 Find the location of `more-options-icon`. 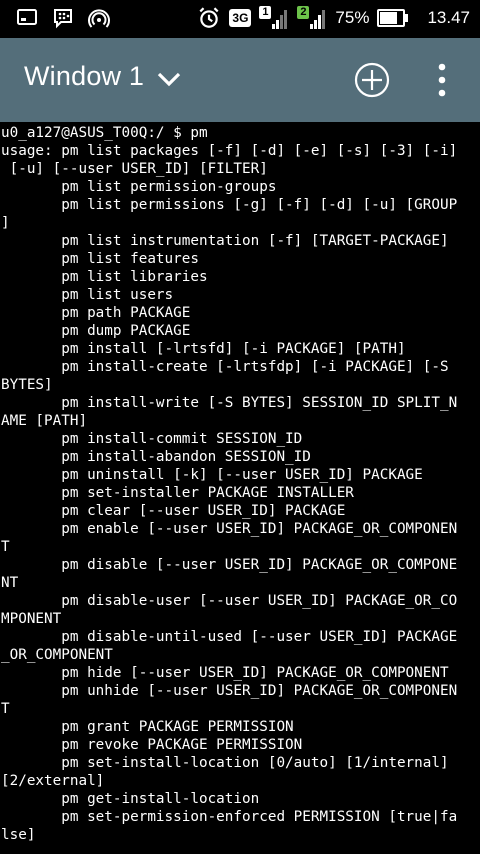

more-options-icon is located at coordinates (442, 80).